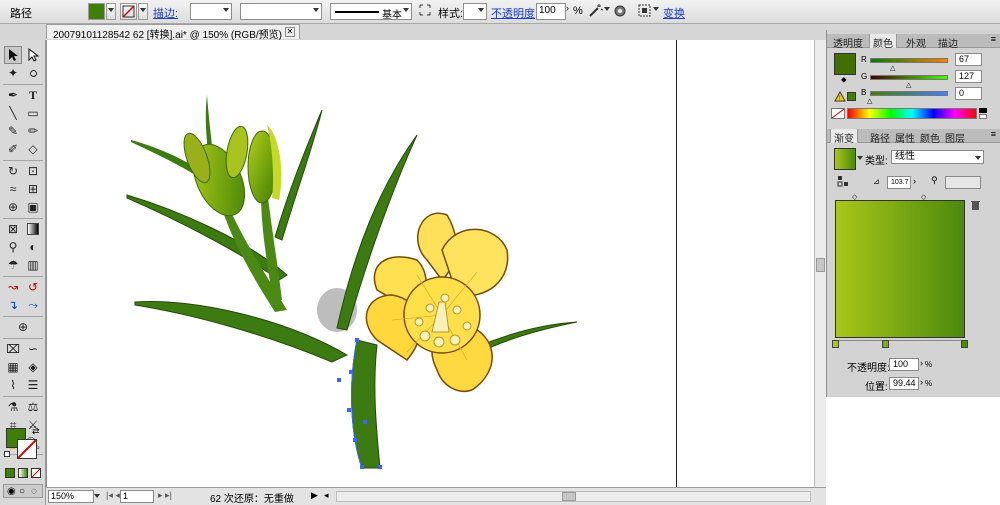 This screenshot has height=505, width=1000. Describe the element at coordinates (137, 496) in the screenshot. I see `artboard-select: 1` at that location.